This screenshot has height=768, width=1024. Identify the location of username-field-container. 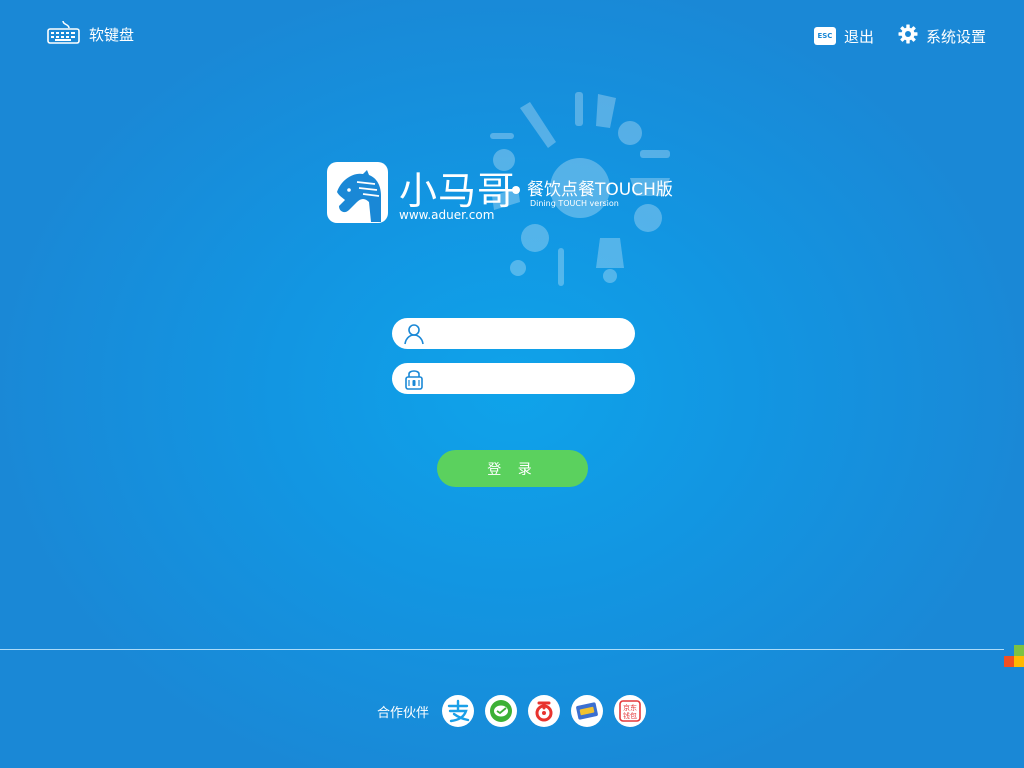
(513, 333).